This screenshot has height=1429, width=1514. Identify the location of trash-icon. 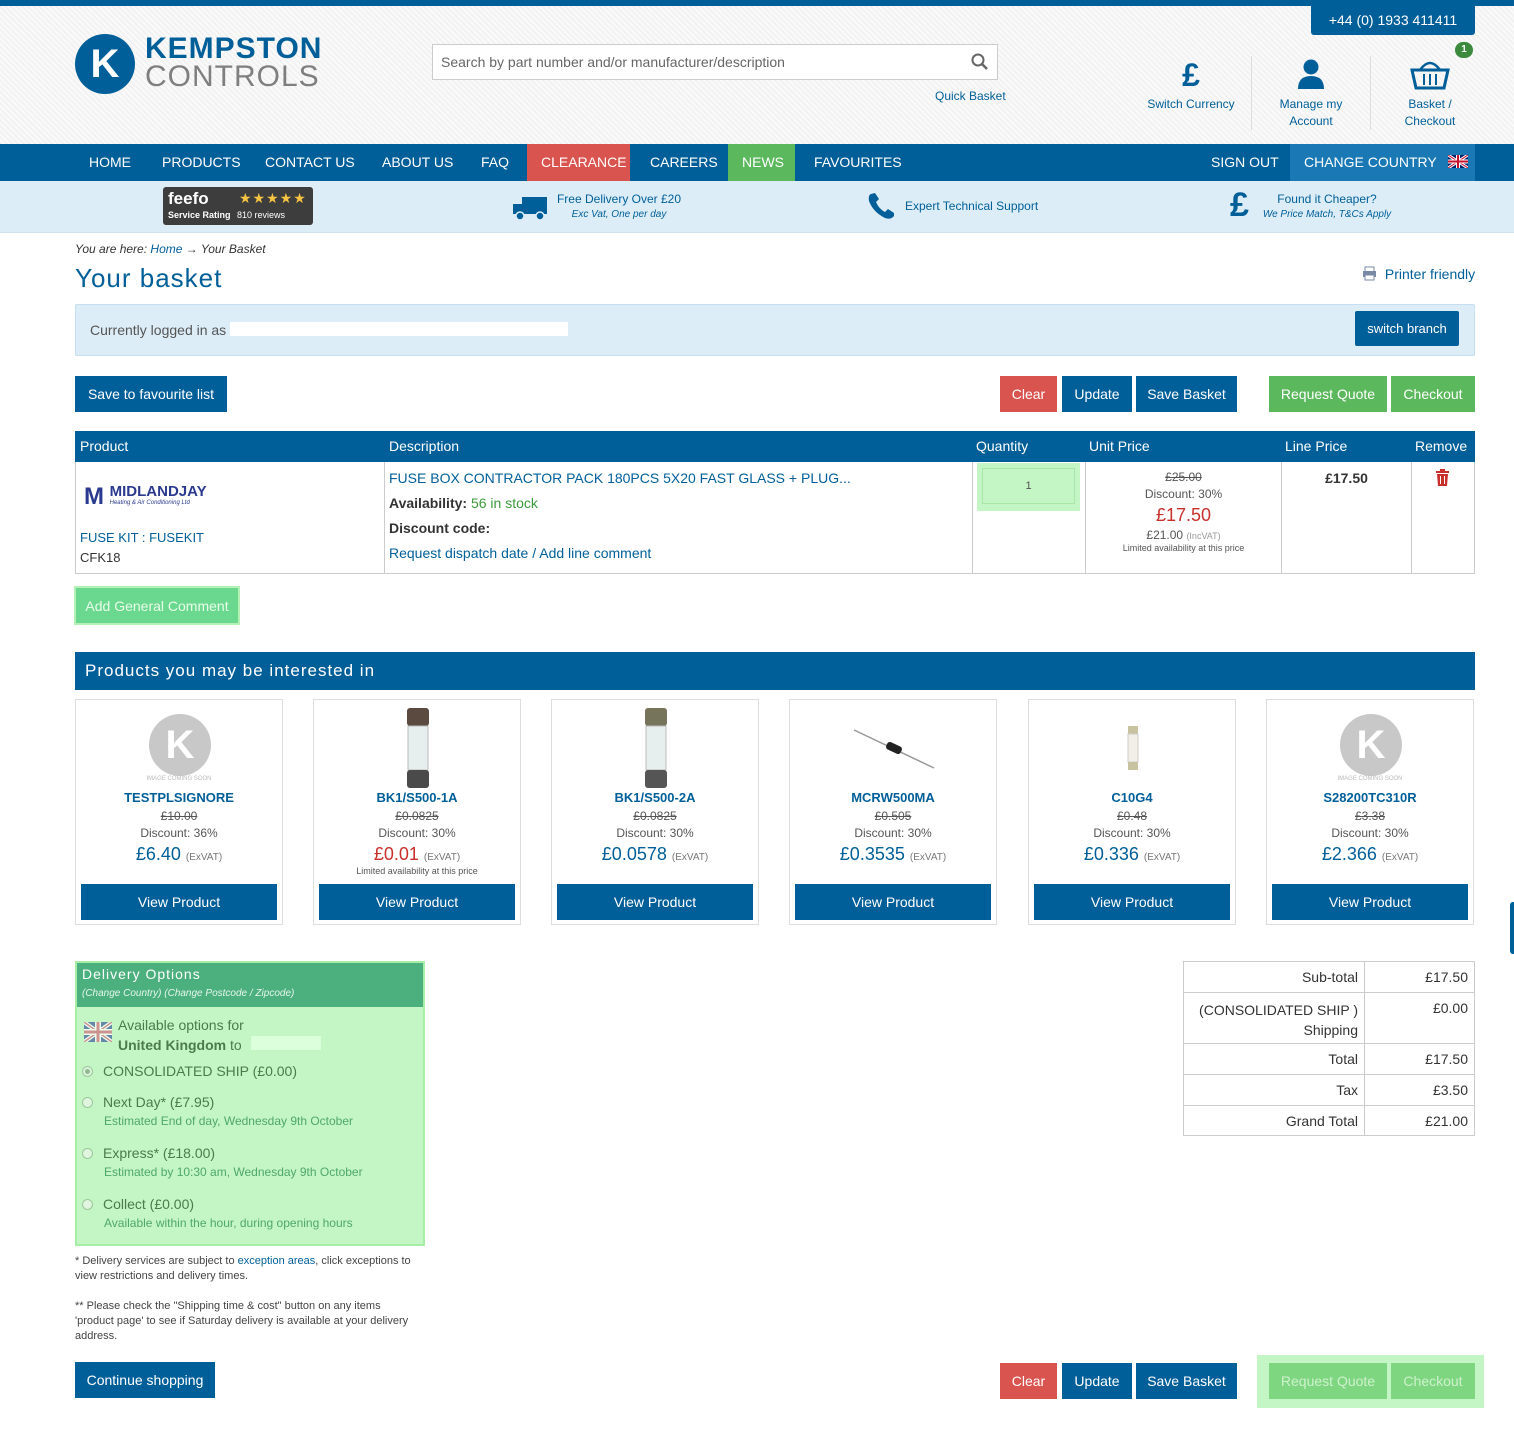
(1442, 477).